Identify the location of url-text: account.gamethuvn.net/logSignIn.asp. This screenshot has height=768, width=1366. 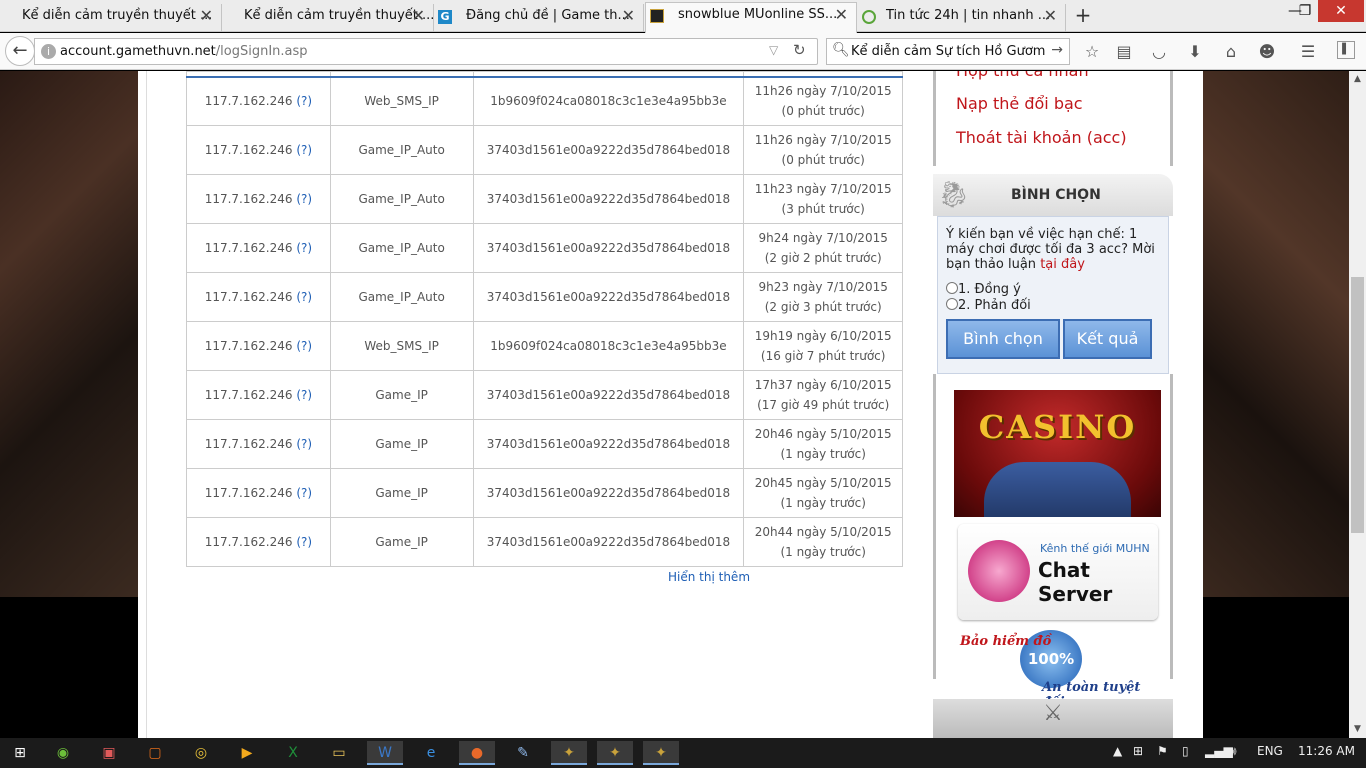
(184, 51).